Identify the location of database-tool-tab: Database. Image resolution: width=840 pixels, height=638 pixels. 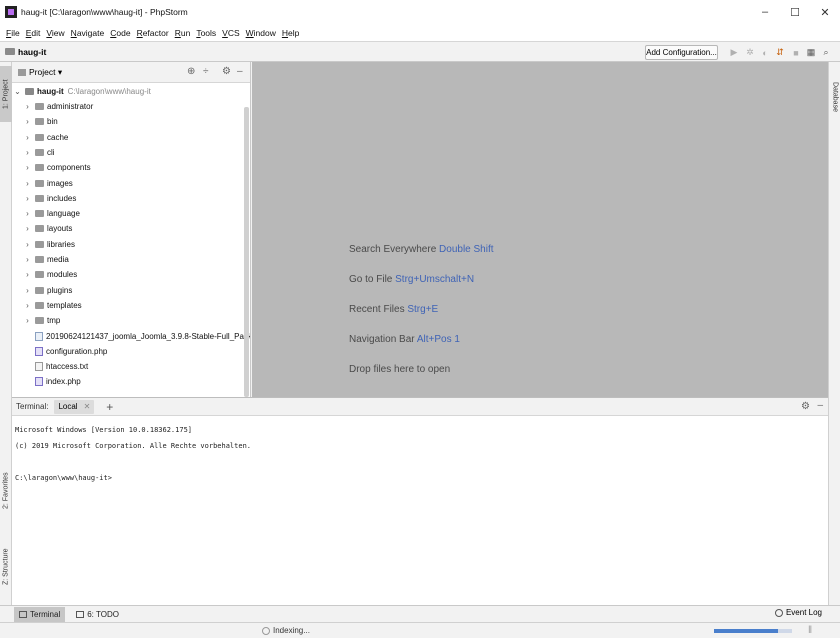
(834, 97).